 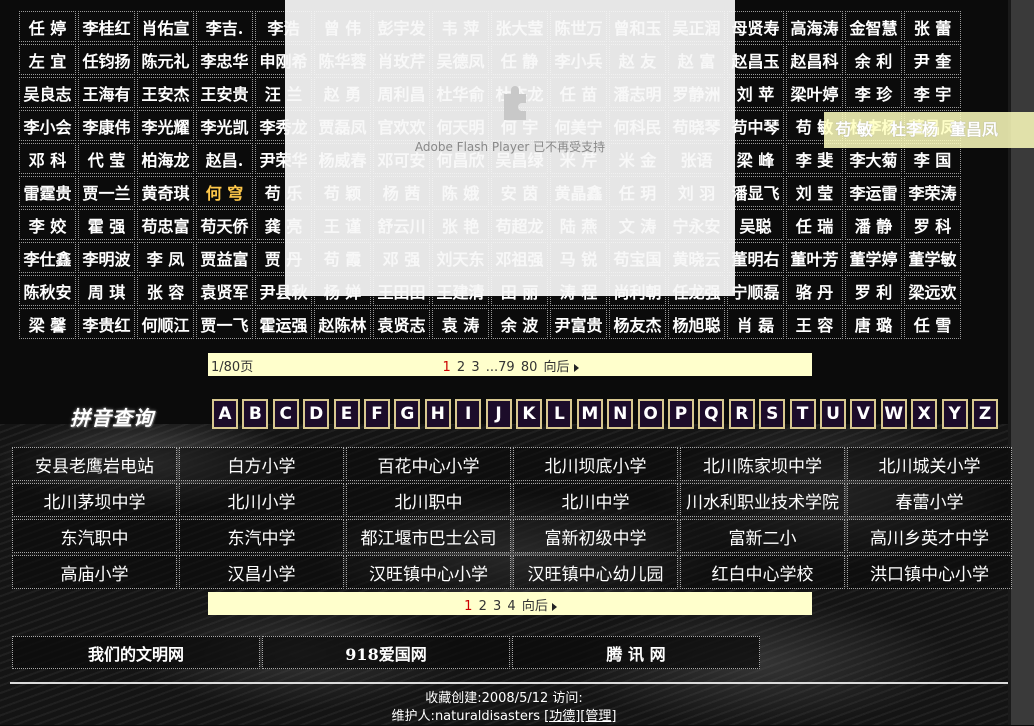 What do you see at coordinates (873, 257) in the screenshot?
I see `name-cell: 董学婷` at bounding box center [873, 257].